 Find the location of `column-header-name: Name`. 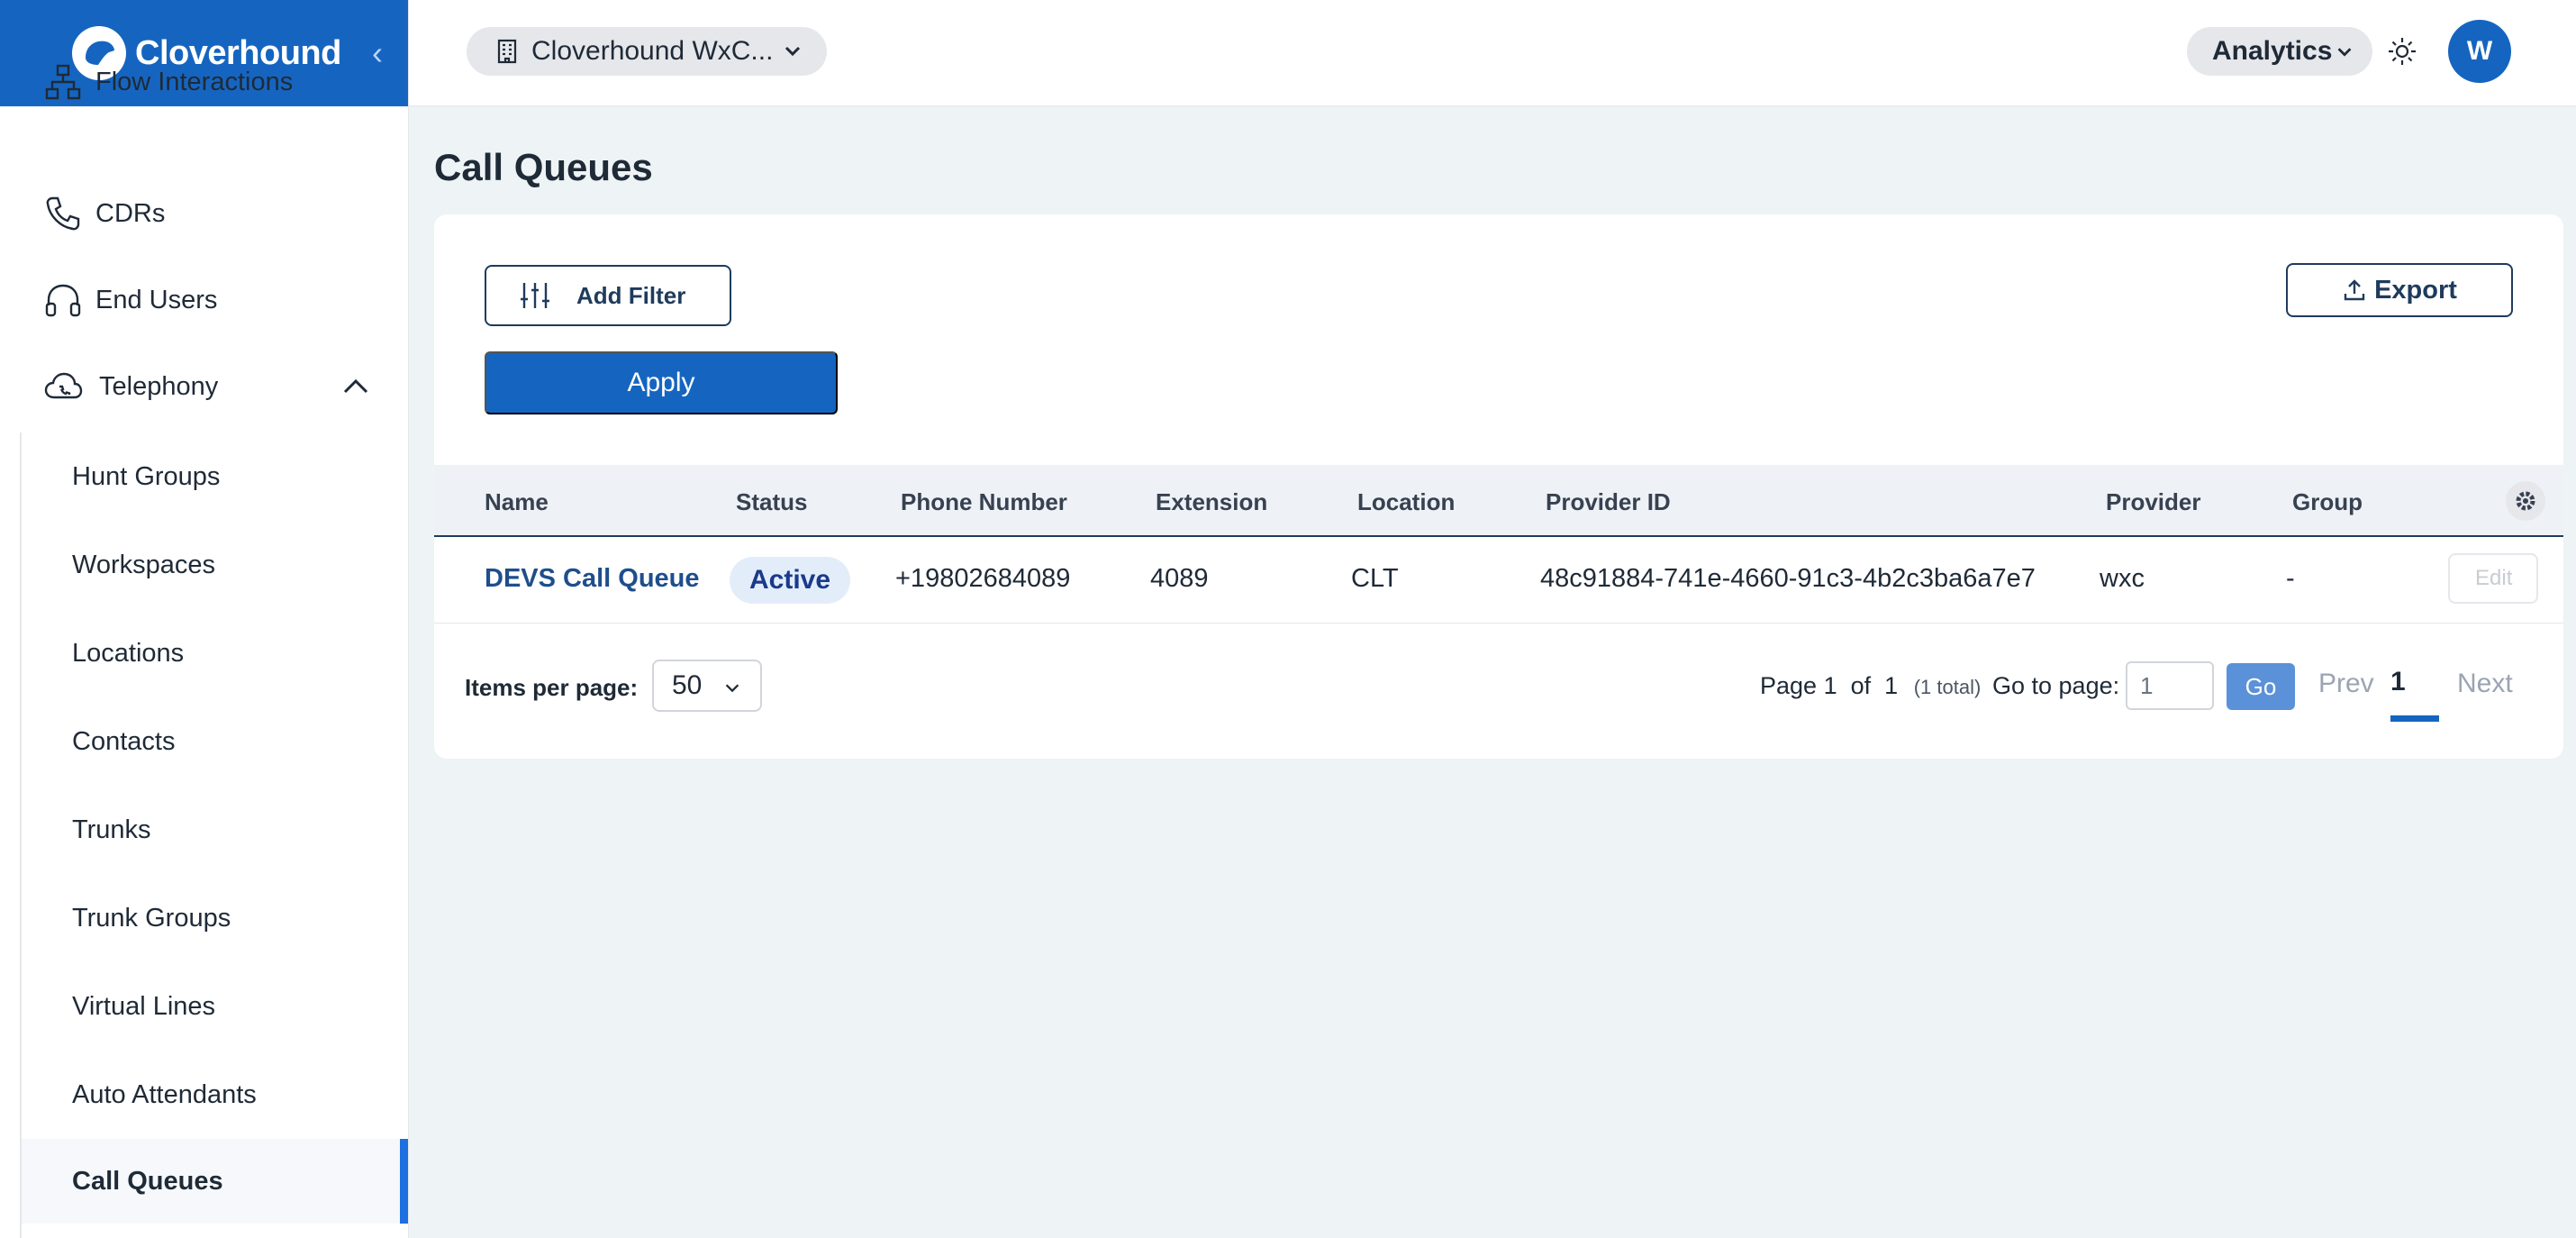

column-header-name: Name is located at coordinates (517, 502).